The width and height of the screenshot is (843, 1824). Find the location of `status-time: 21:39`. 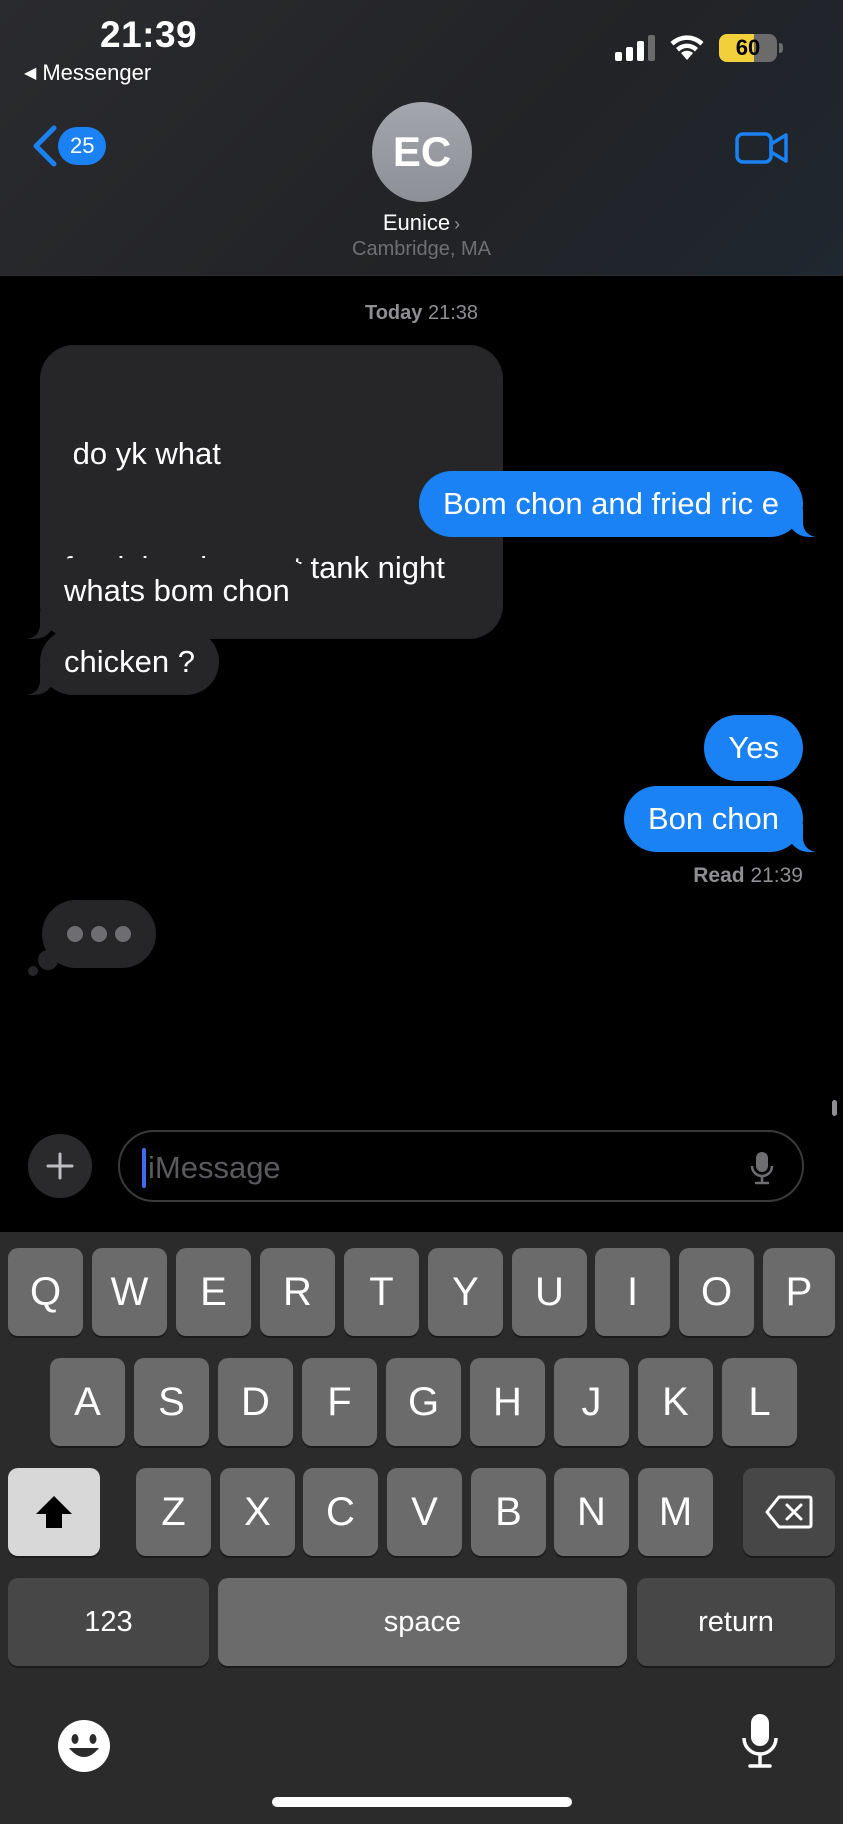

status-time: 21:39 is located at coordinates (149, 34).